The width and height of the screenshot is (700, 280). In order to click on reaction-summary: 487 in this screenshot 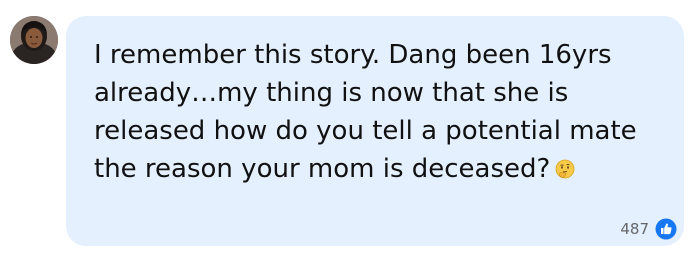, I will do `click(648, 229)`.